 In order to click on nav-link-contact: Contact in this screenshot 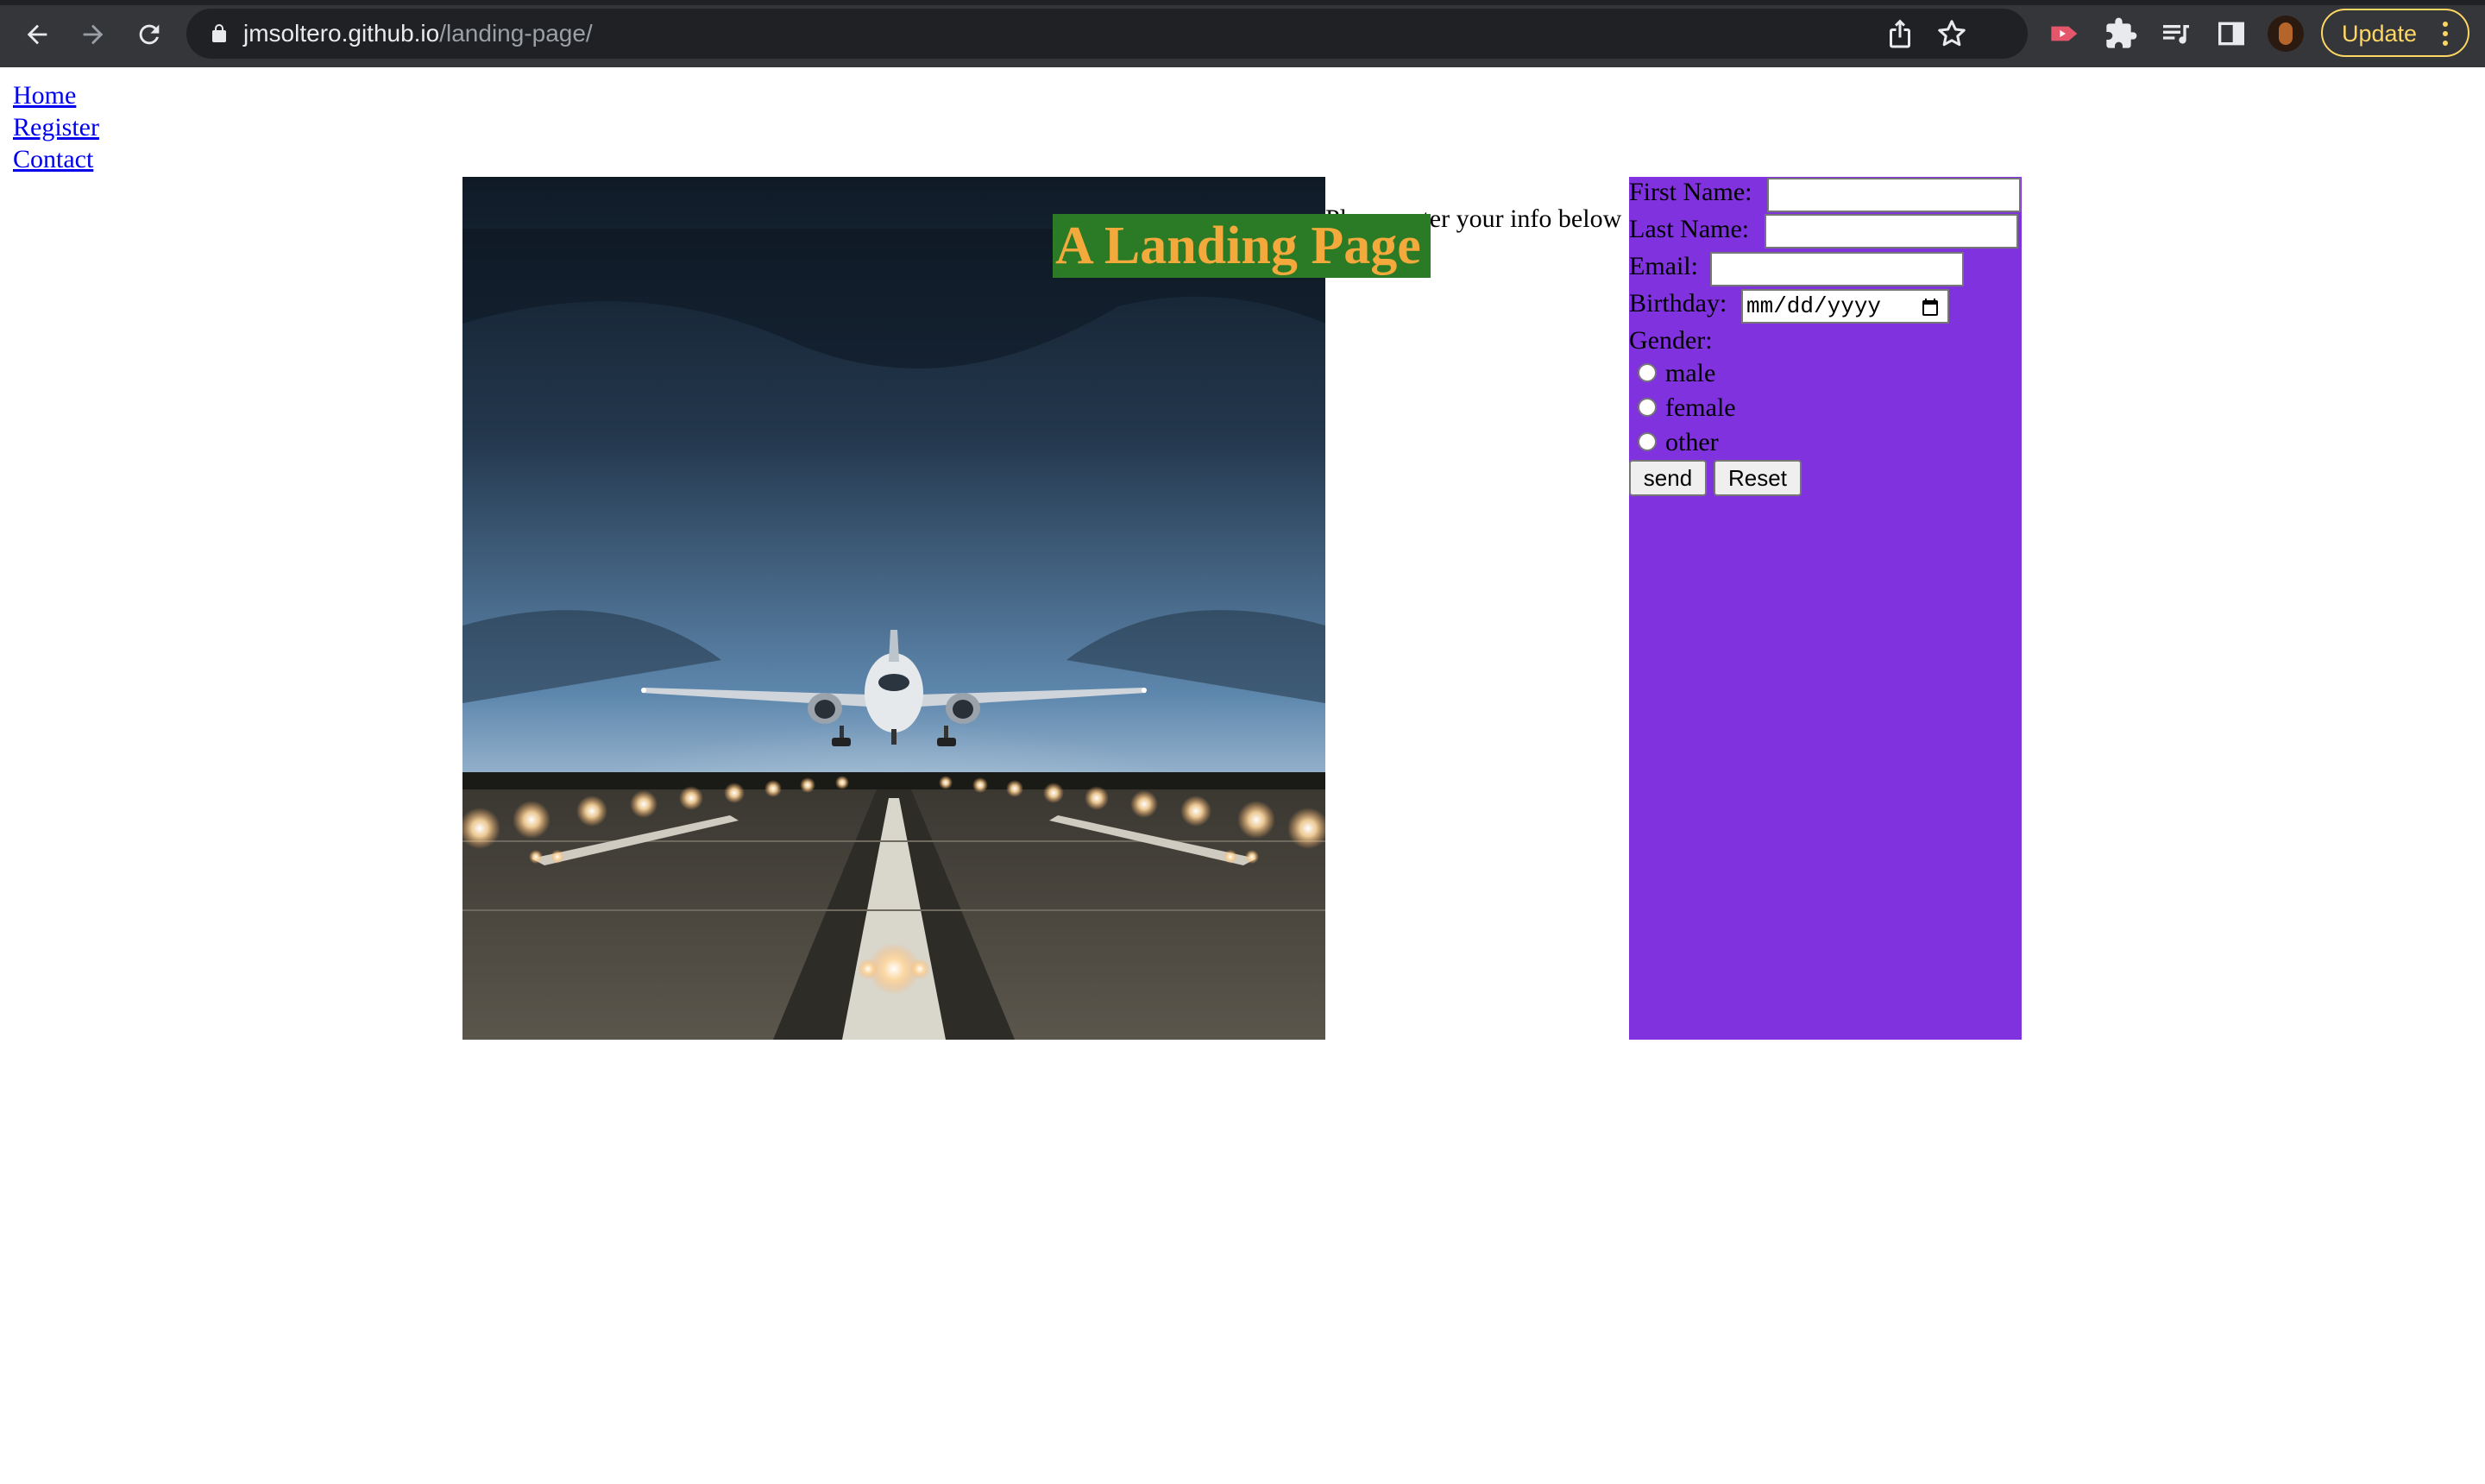, I will do `click(56, 159)`.